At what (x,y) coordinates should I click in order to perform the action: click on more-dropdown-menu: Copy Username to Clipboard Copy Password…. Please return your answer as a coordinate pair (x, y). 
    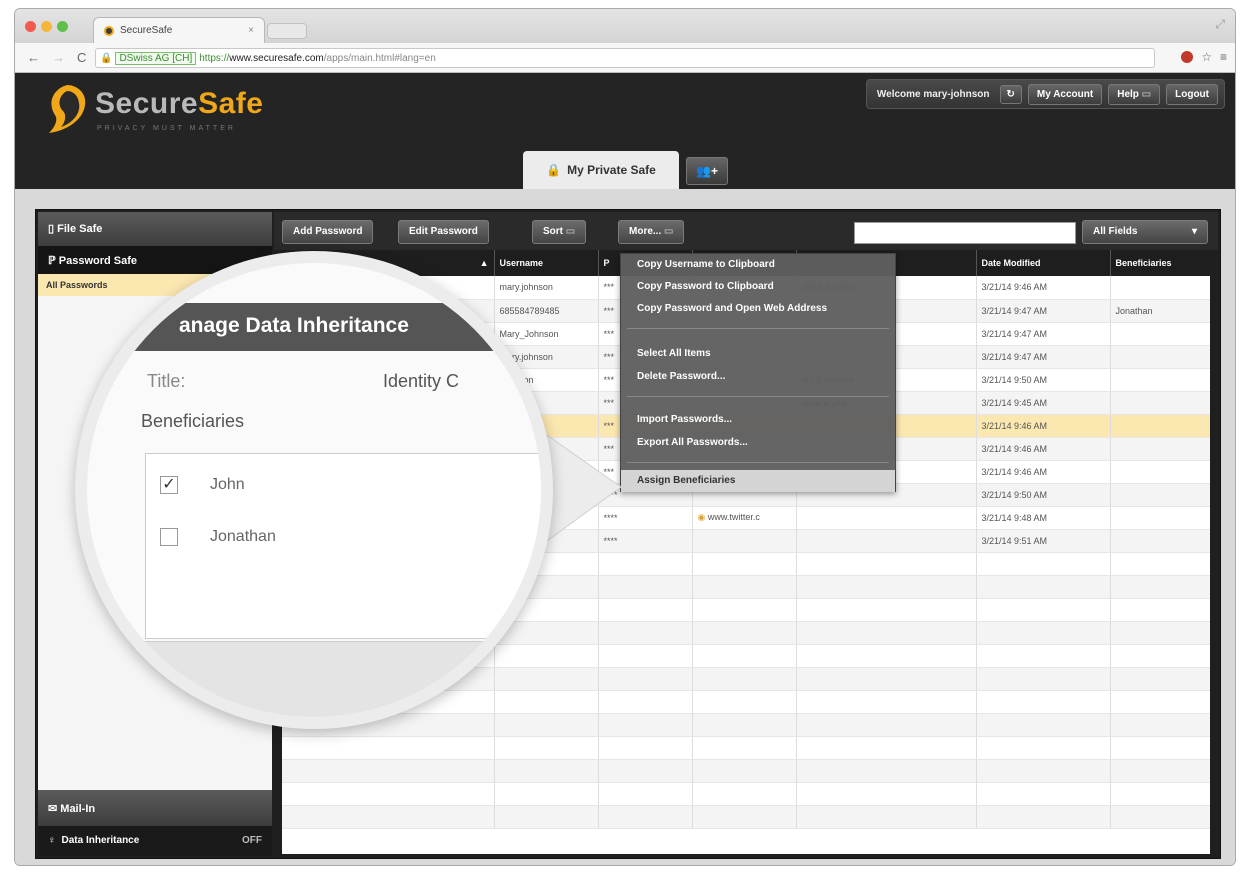
    Looking at the image, I should click on (758, 372).